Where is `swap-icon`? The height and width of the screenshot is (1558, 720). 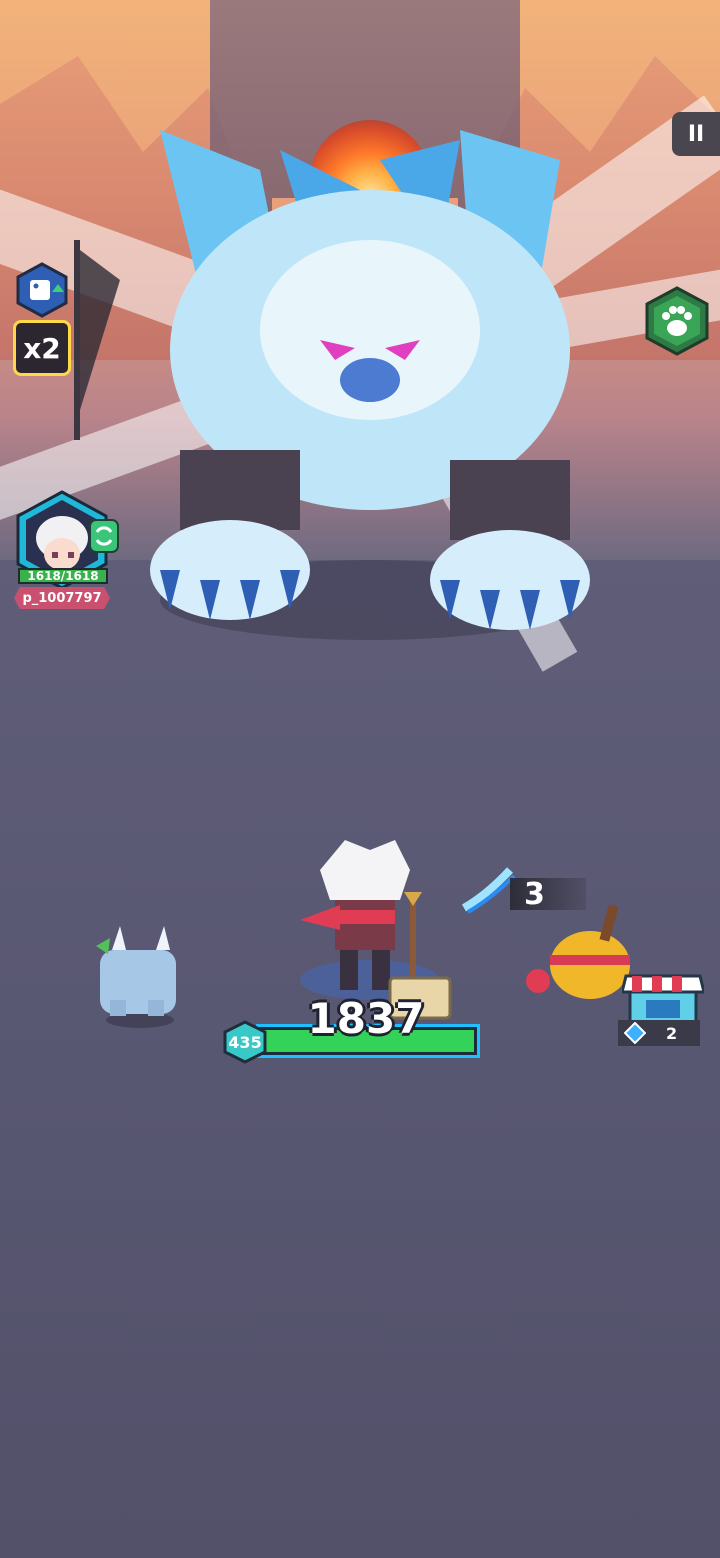 swap-icon is located at coordinates (104, 536).